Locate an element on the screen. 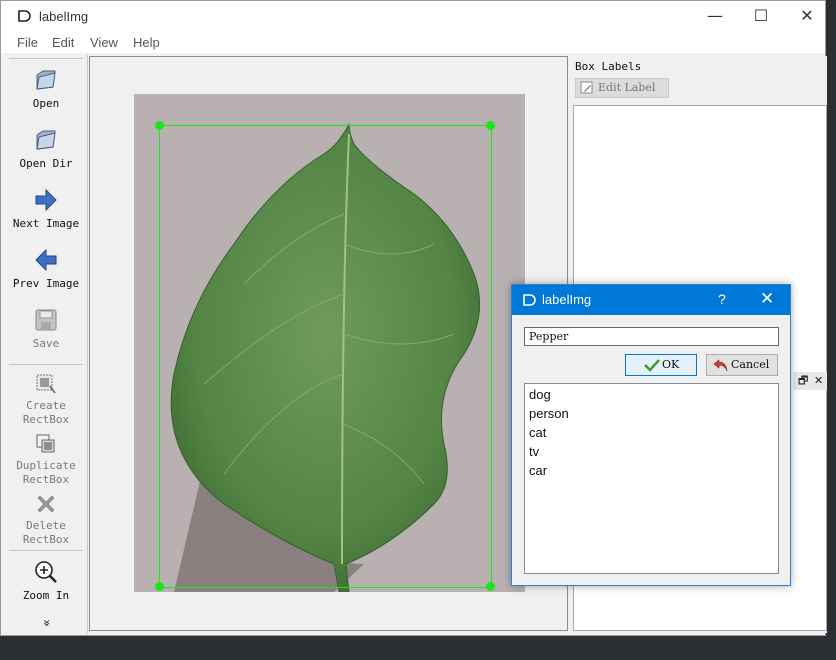 The width and height of the screenshot is (836, 660). background-desktop-right is located at coordinates (831, 318).